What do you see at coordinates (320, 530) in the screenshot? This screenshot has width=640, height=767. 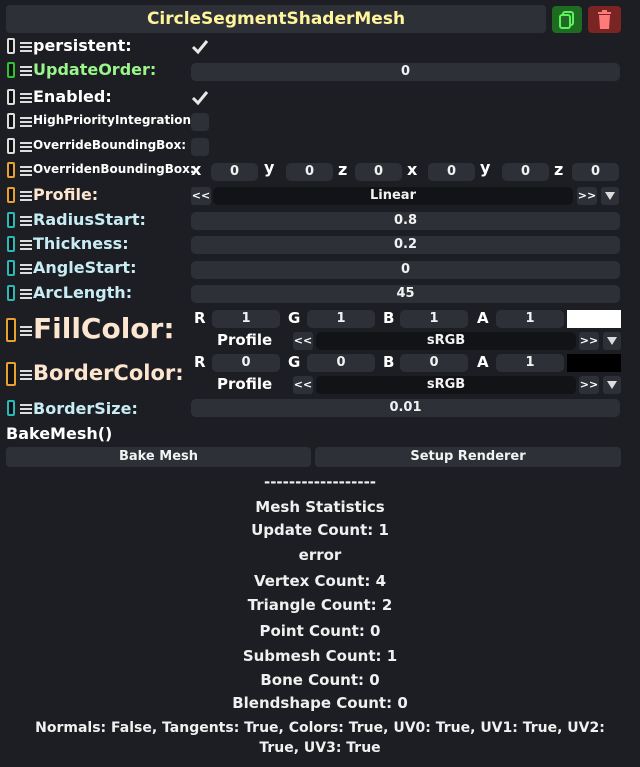 I see `stat-update-count: Update Count: 1` at bounding box center [320, 530].